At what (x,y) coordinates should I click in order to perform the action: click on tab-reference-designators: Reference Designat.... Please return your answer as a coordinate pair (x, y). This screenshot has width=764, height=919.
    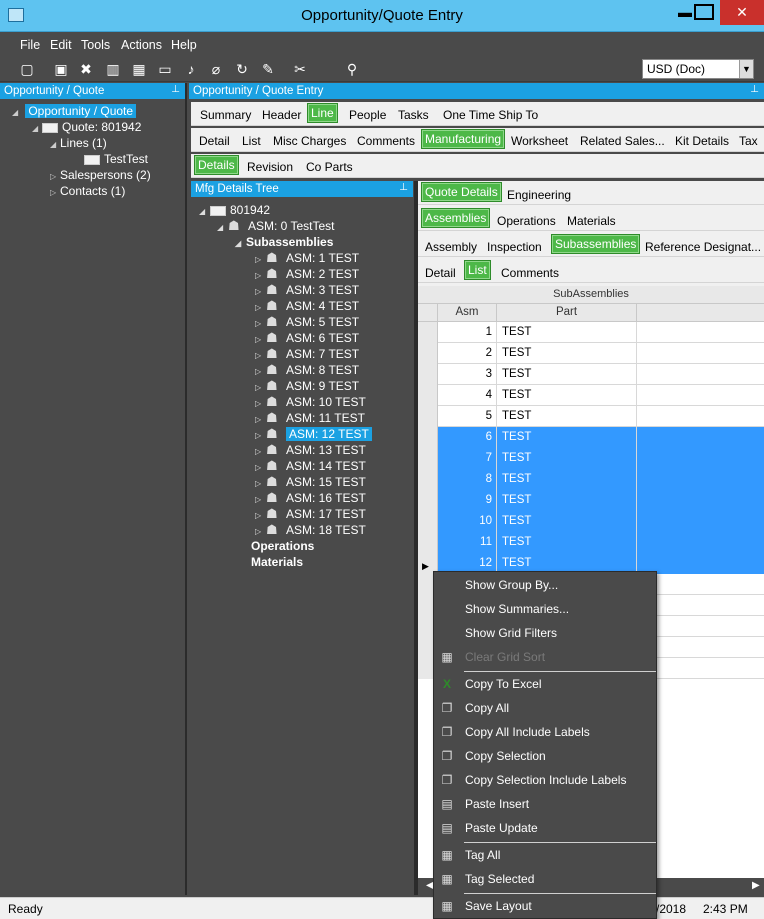
    Looking at the image, I should click on (703, 247).